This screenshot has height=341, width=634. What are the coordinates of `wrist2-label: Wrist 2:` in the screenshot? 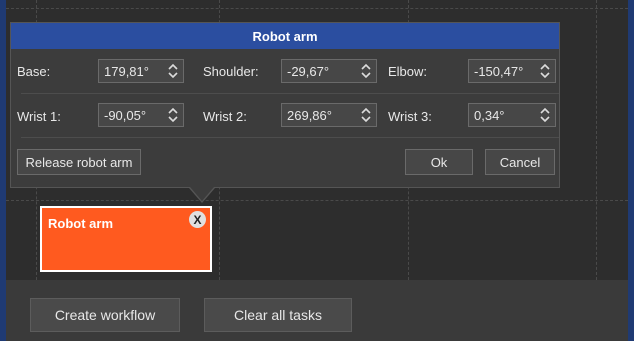 It's located at (225, 116).